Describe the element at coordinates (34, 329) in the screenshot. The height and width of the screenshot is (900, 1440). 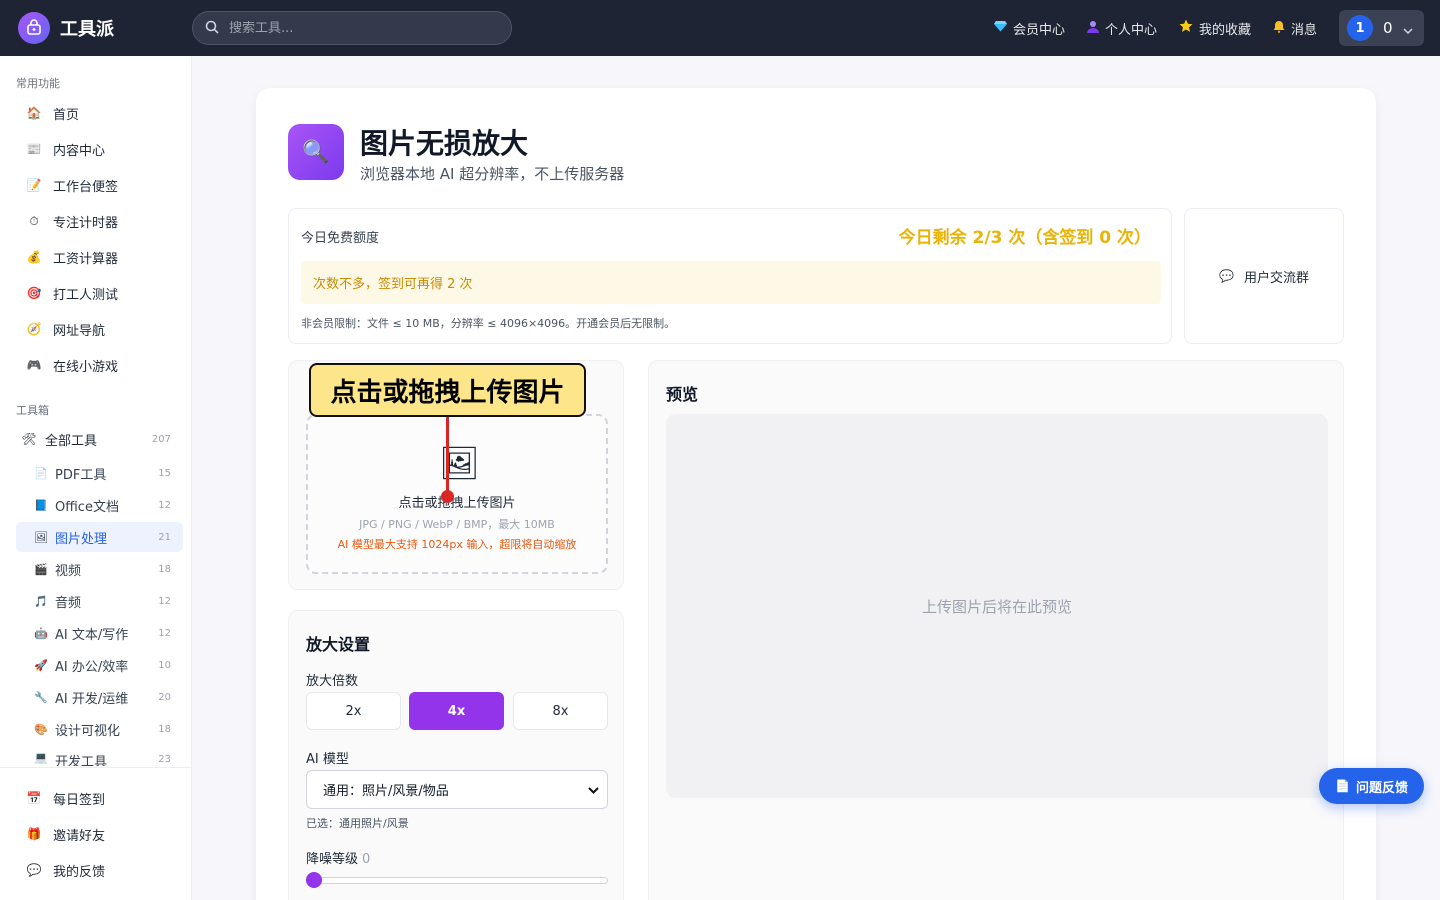
I see `compass-icon: 🧭` at that location.